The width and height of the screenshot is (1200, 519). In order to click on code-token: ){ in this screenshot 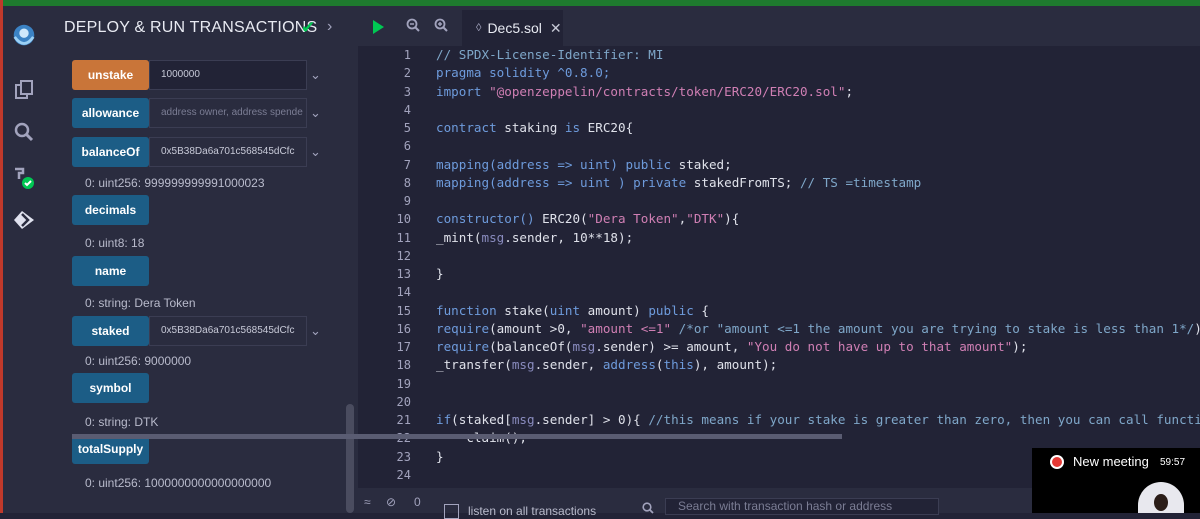, I will do `click(732, 219)`.